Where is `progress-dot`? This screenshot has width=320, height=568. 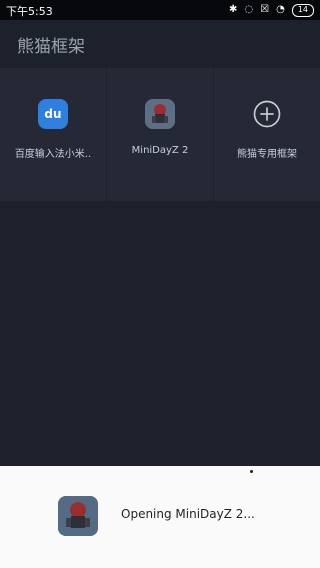 progress-dot is located at coordinates (251, 471).